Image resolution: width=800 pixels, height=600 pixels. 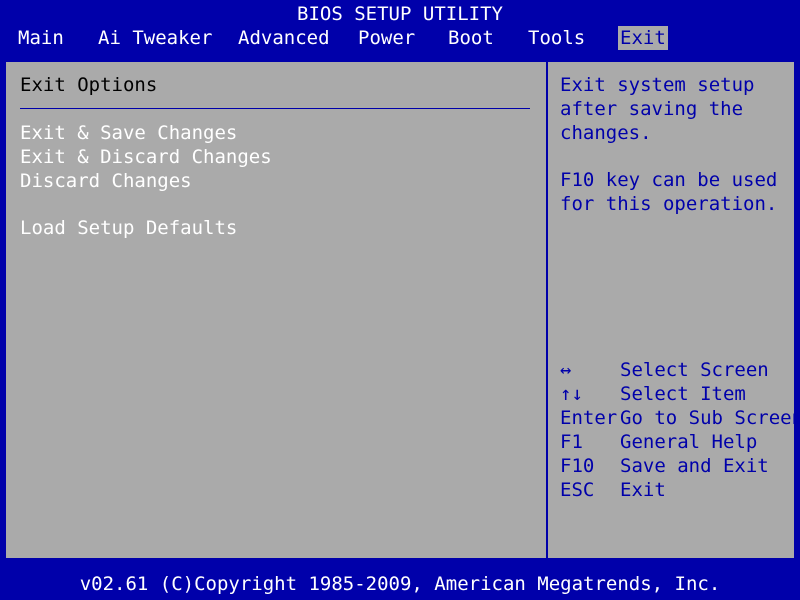 What do you see at coordinates (669, 204) in the screenshot?
I see `help-text-line: for this operation.` at bounding box center [669, 204].